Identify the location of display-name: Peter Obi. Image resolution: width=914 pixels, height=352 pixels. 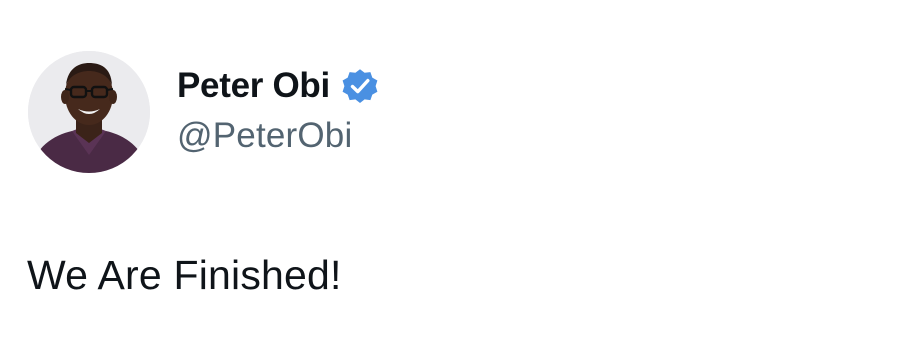
(253, 86).